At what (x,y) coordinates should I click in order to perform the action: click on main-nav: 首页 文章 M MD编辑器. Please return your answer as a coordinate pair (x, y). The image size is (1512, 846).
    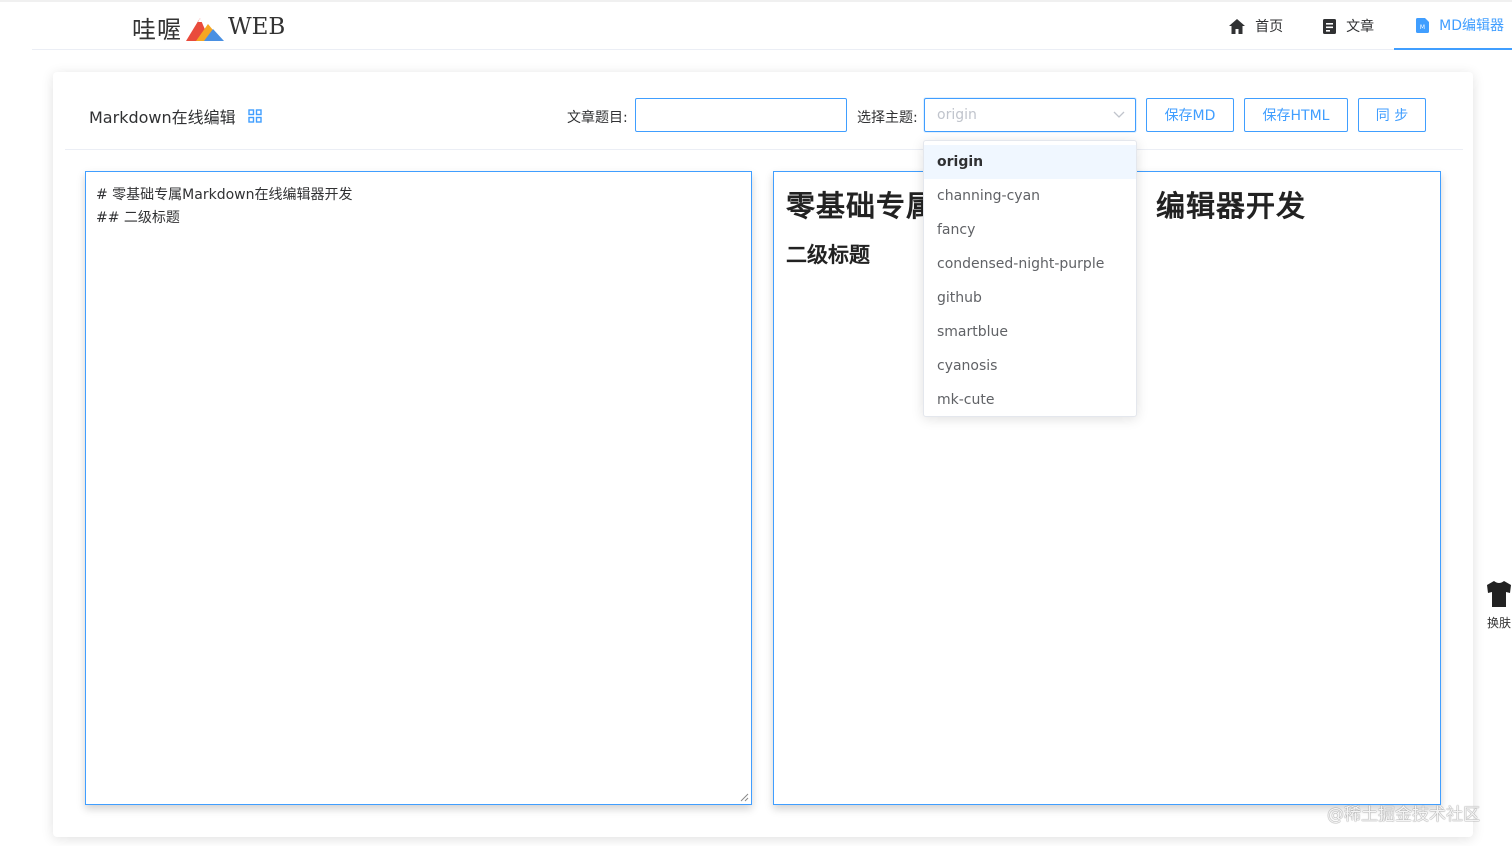
    Looking at the image, I should click on (1360, 26).